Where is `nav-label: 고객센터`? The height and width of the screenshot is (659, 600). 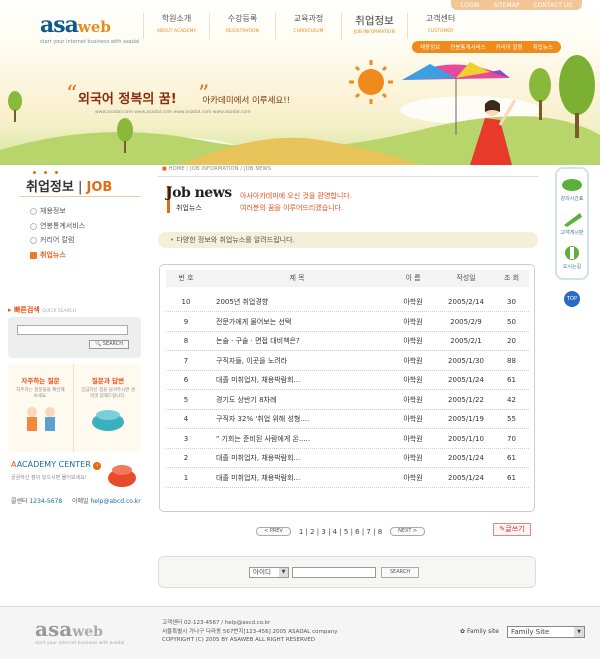 nav-label: 고객센터 is located at coordinates (440, 18).